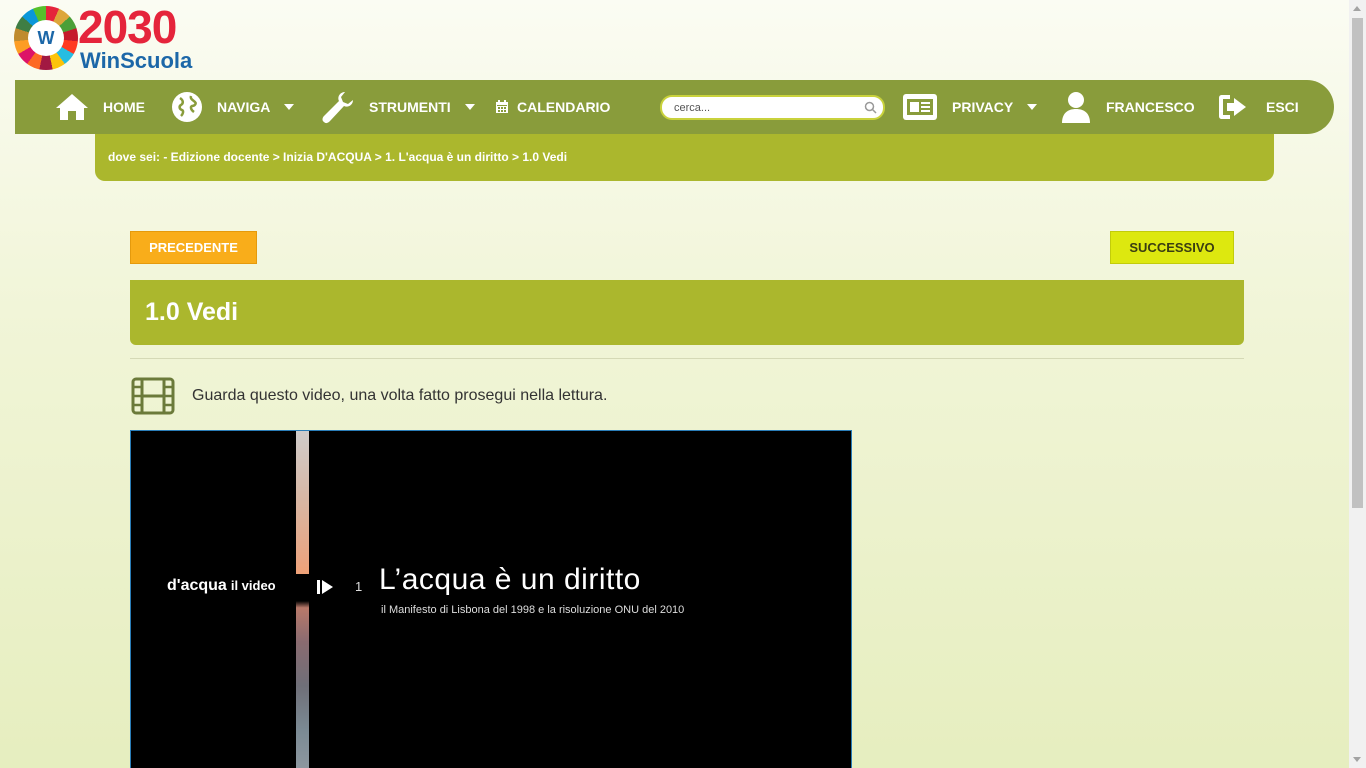  What do you see at coordinates (127, 27) in the screenshot?
I see `logo-year: 2030` at bounding box center [127, 27].